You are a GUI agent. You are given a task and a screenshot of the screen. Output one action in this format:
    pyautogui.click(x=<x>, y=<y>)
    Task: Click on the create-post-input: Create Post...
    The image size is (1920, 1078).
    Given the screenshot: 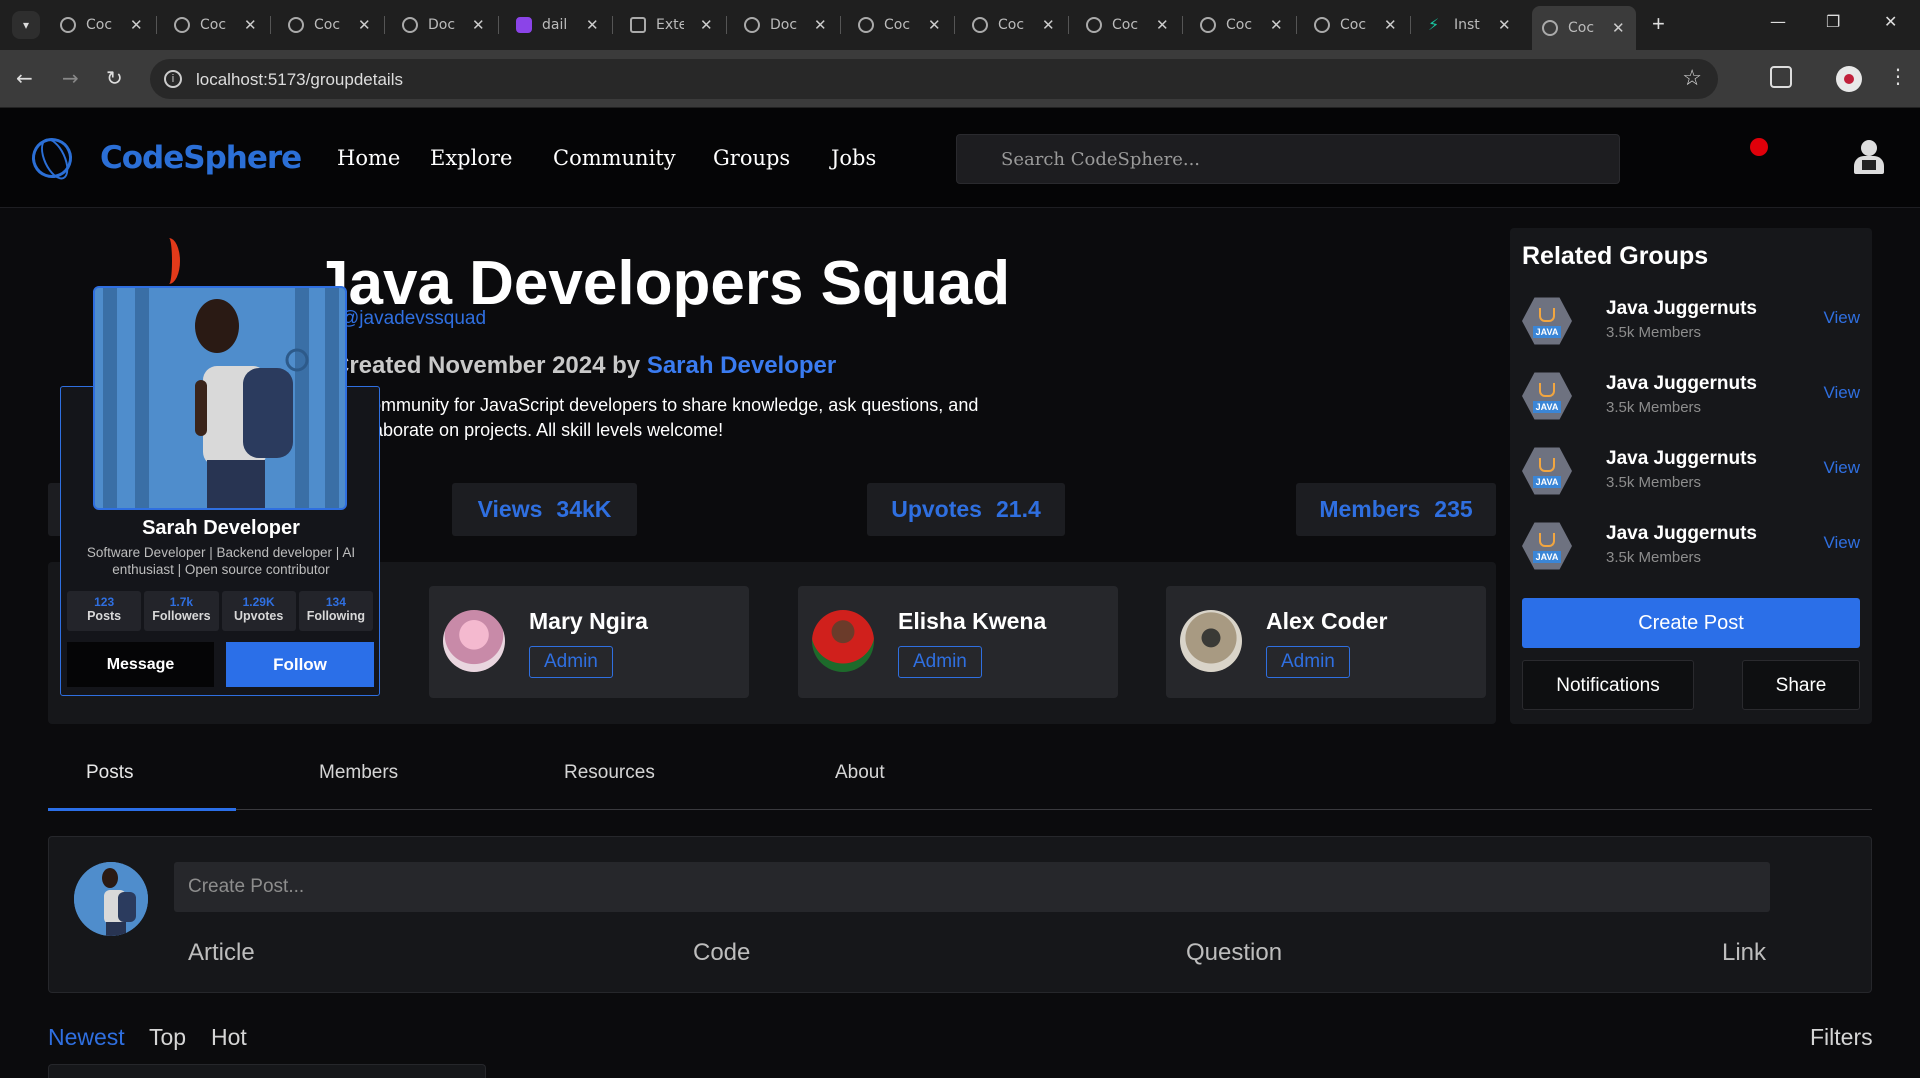 What is the action you would take?
    pyautogui.click(x=972, y=887)
    